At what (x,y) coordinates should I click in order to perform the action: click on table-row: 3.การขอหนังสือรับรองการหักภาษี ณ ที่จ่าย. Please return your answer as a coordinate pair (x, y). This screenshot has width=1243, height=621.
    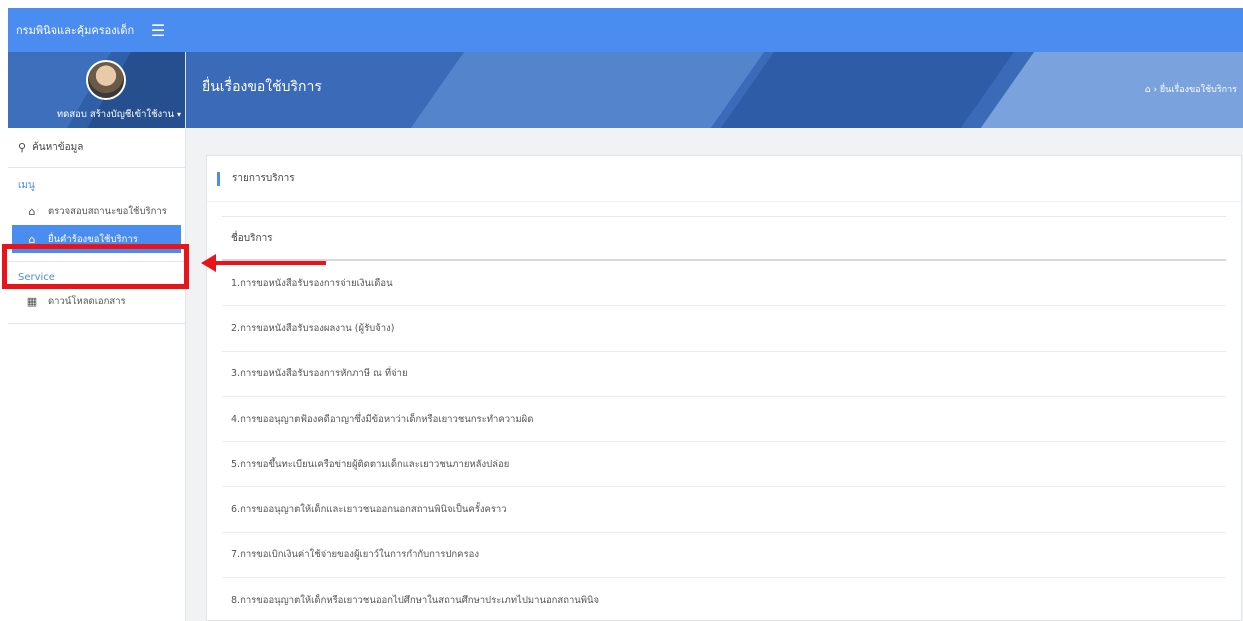
    Looking at the image, I should click on (724, 374).